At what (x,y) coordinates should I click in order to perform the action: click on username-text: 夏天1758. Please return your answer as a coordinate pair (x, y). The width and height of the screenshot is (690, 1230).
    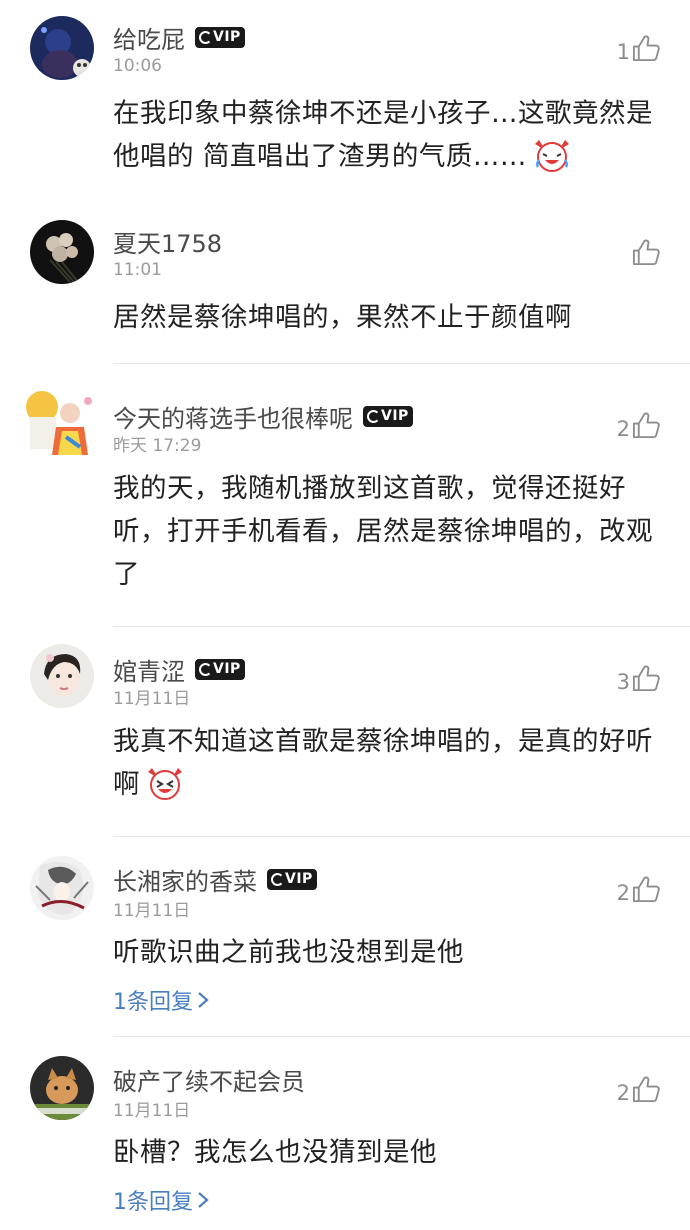
    Looking at the image, I should click on (168, 244).